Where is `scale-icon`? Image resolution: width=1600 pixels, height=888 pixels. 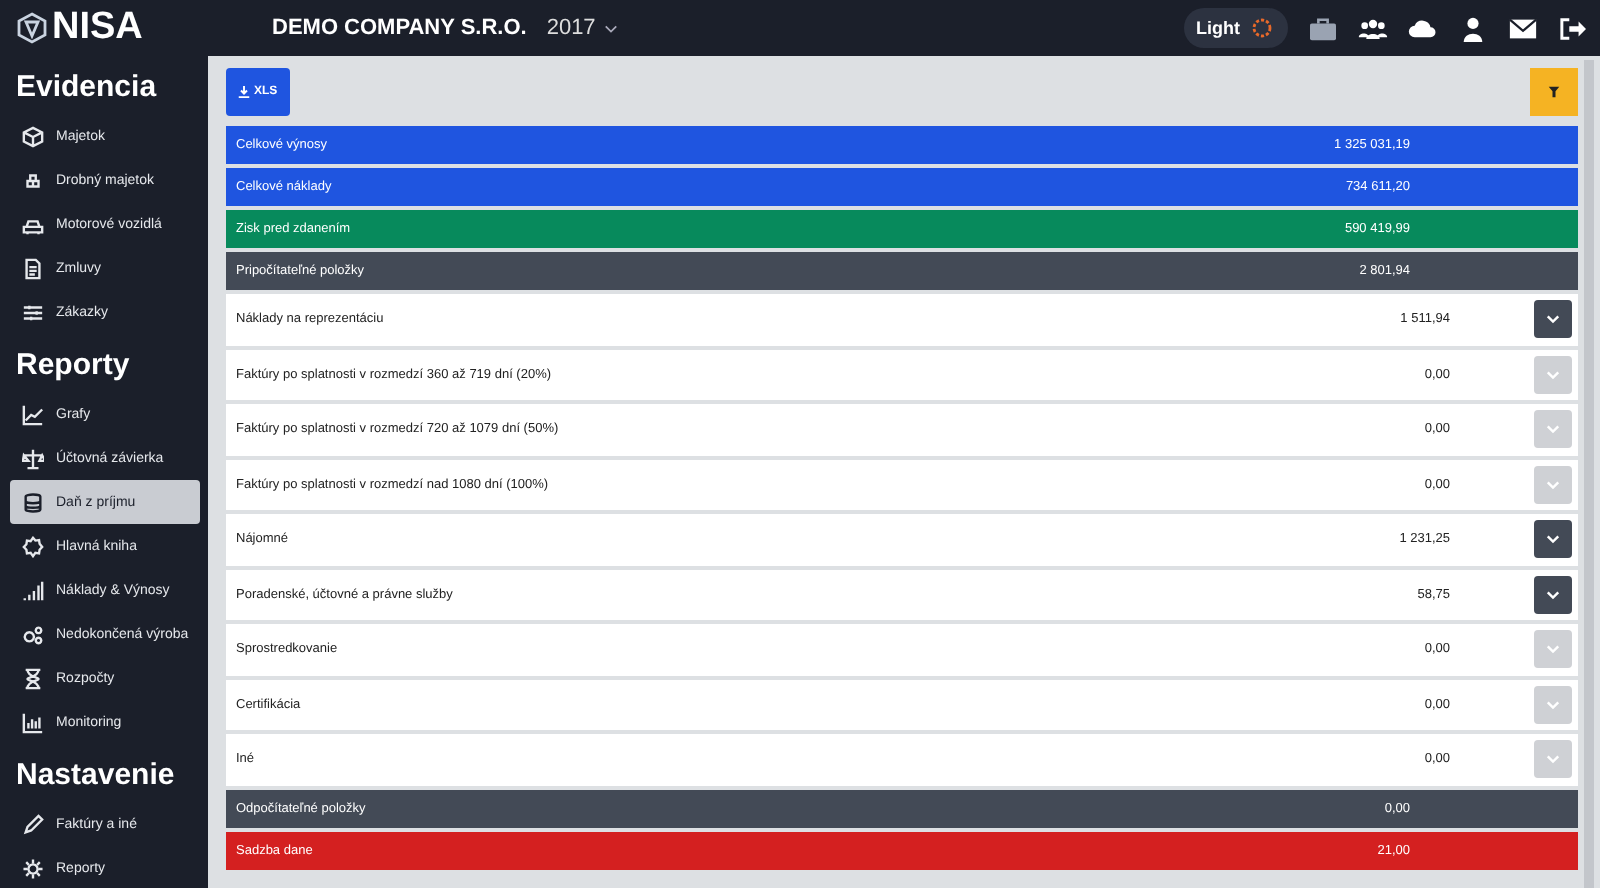 scale-icon is located at coordinates (33, 458).